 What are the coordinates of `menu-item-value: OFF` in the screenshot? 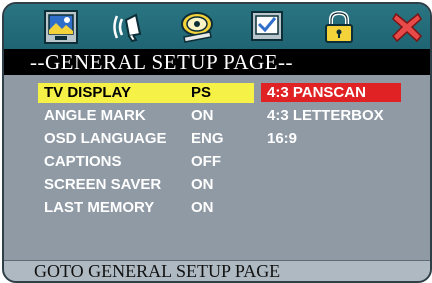 It's located at (206, 161).